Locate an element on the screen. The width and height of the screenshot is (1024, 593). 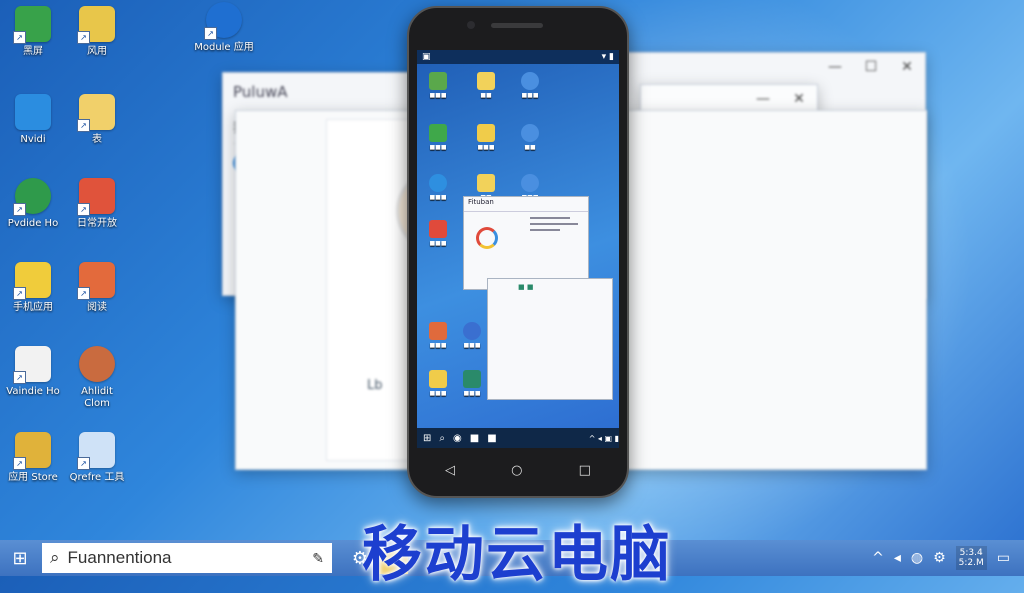
notification-icon: ▭ is located at coordinates (1003, 558).